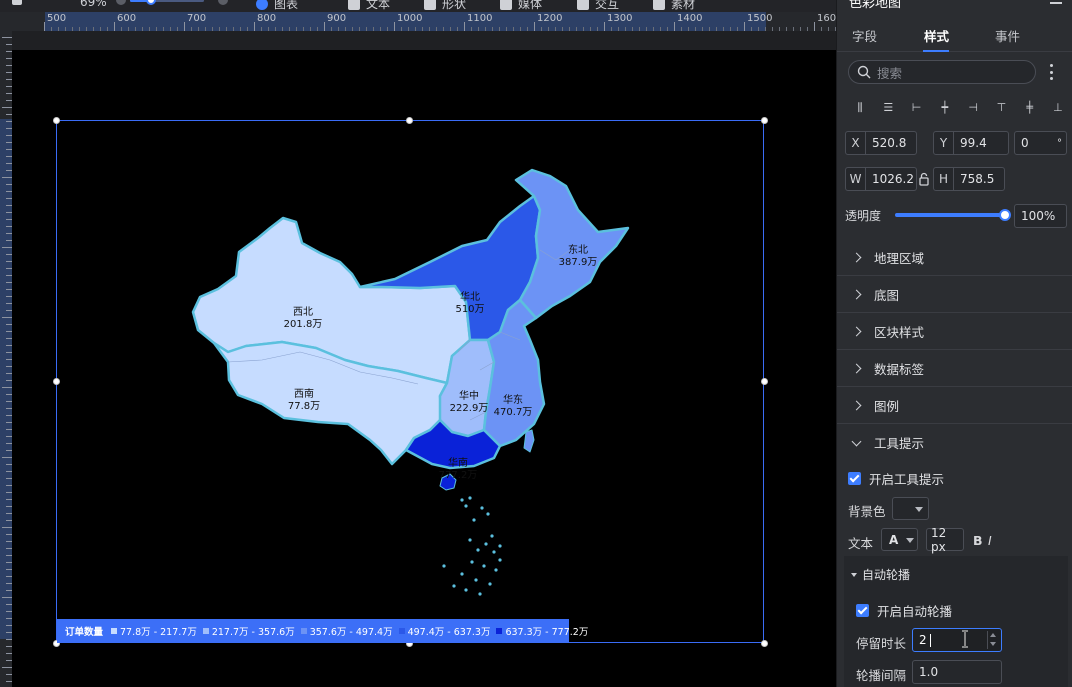 The image size is (1072, 687). What do you see at coordinates (56, 120) in the screenshot?
I see `resize-handle-top-left` at bounding box center [56, 120].